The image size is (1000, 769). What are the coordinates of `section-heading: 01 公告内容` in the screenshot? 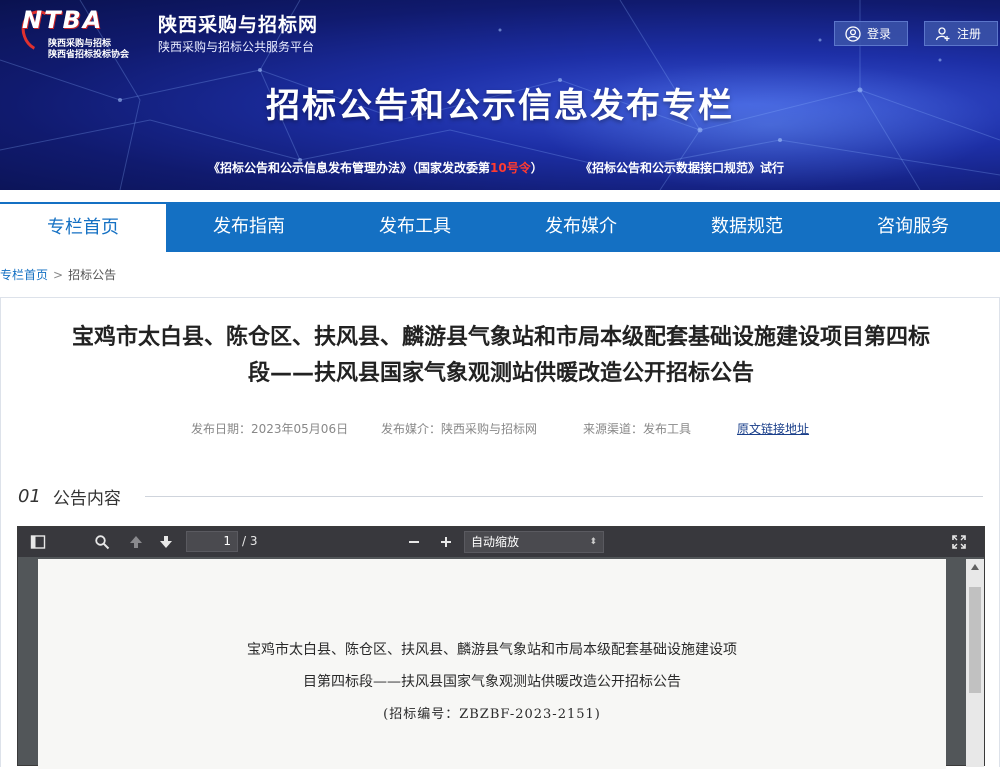 It's located at (69, 496).